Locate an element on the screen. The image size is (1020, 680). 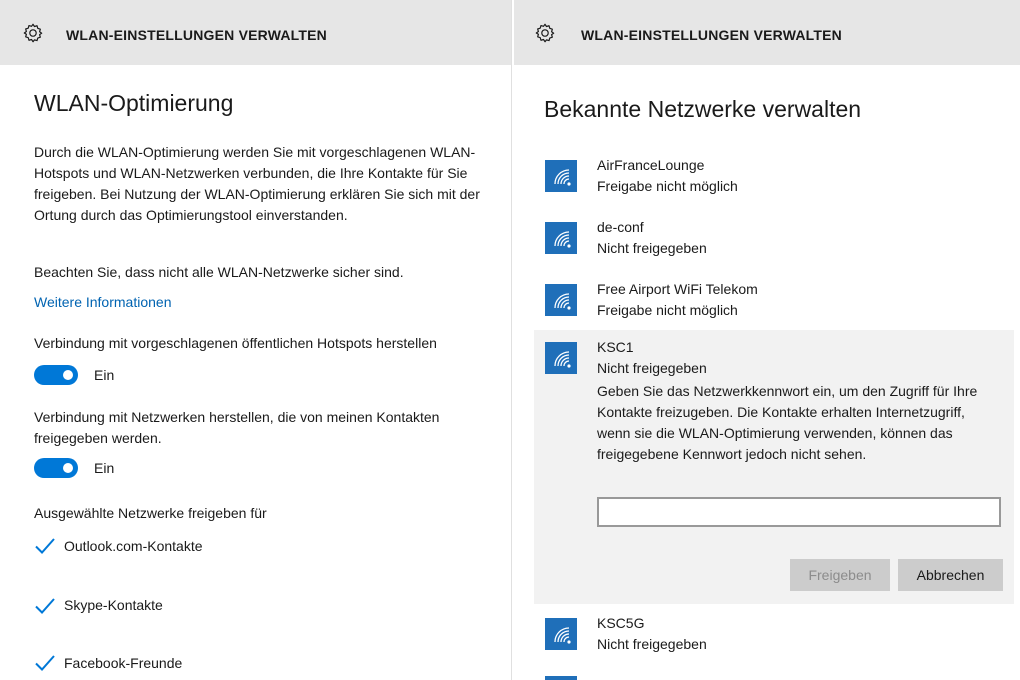
network-name: KSC5G is located at coordinates (621, 623).